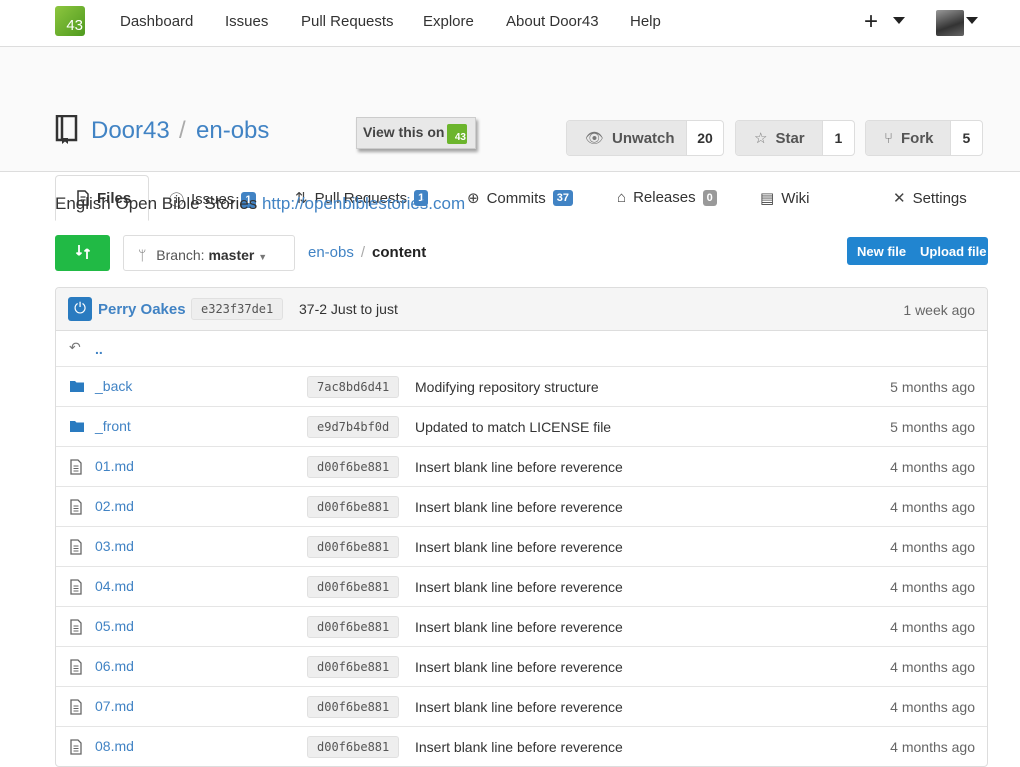 This screenshot has width=1020, height=767. I want to click on tab-releases: ⌂ Releases 0, so click(667, 197).